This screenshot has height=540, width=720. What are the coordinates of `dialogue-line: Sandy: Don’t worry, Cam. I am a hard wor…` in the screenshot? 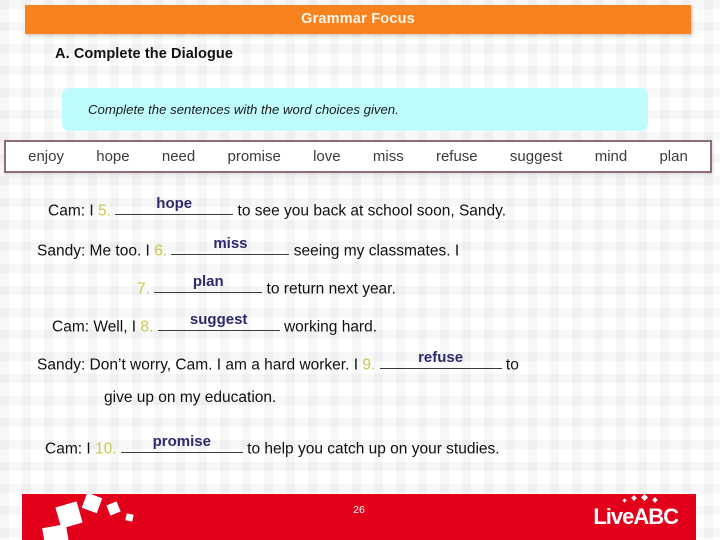 It's located at (278, 361).